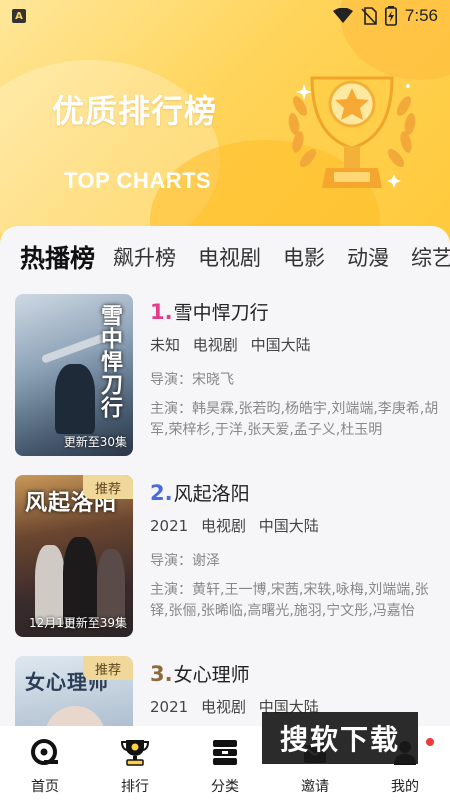 The width and height of the screenshot is (450, 800). Describe the element at coordinates (225, 16) in the screenshot. I see `status-bar: A 7:56` at that location.